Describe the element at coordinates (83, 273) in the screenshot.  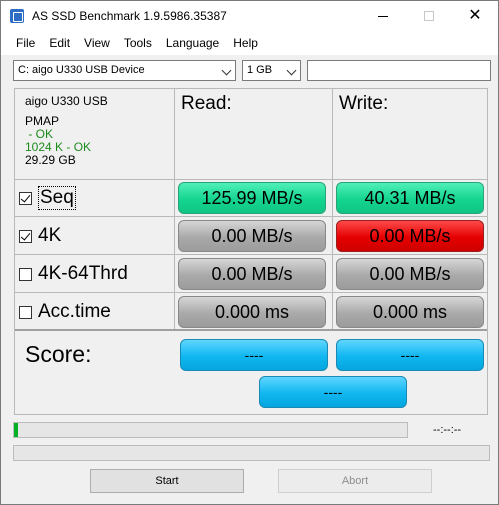
I see `4k-64thrd-label: 4K-64Thrd` at that location.